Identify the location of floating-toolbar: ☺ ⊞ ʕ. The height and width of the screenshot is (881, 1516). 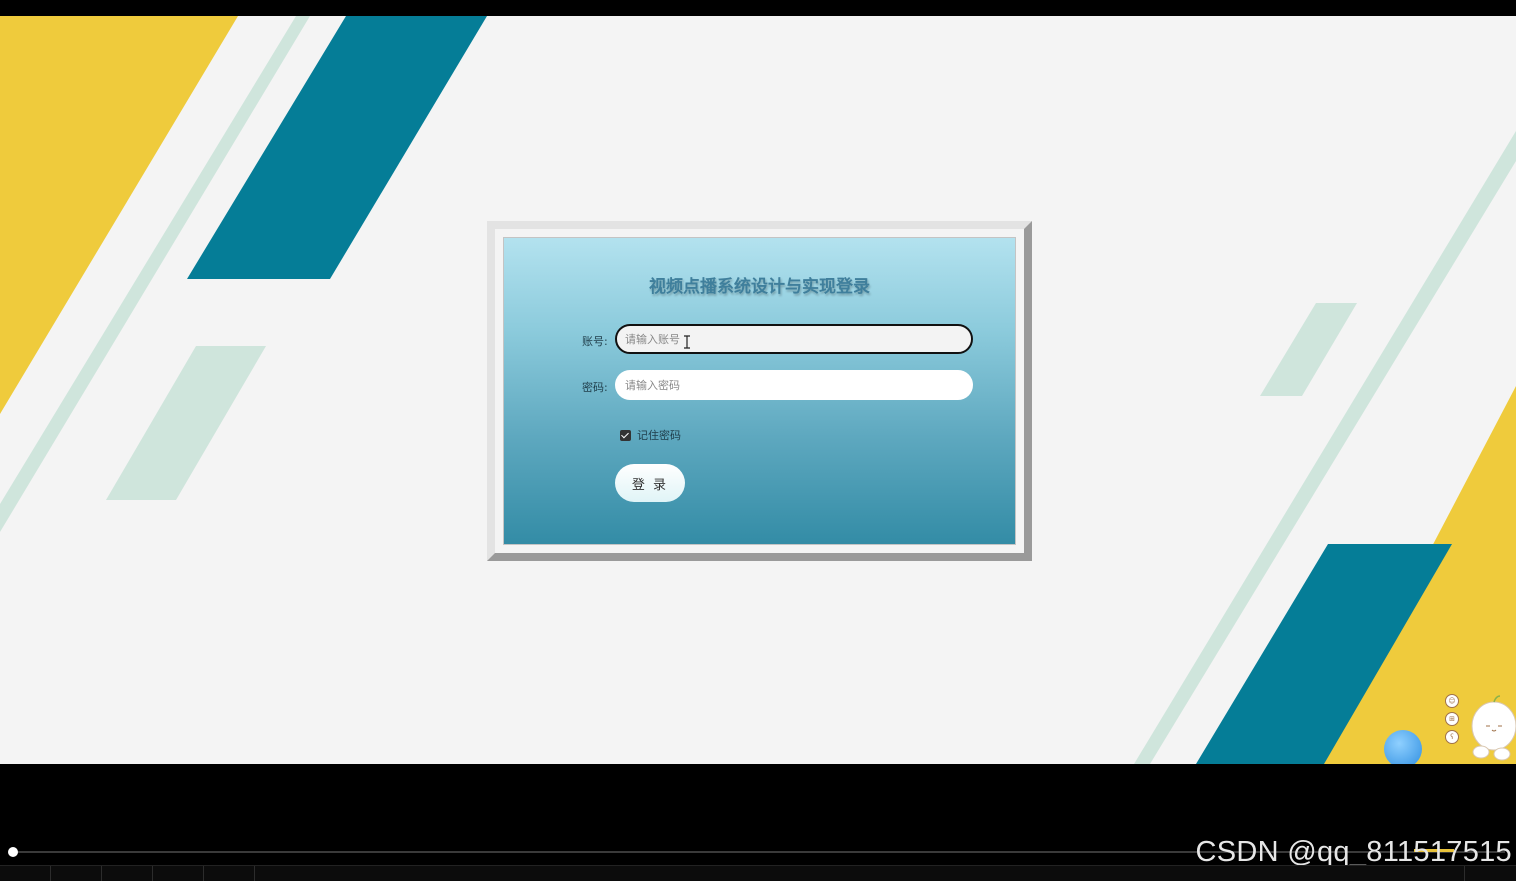
(1453, 721).